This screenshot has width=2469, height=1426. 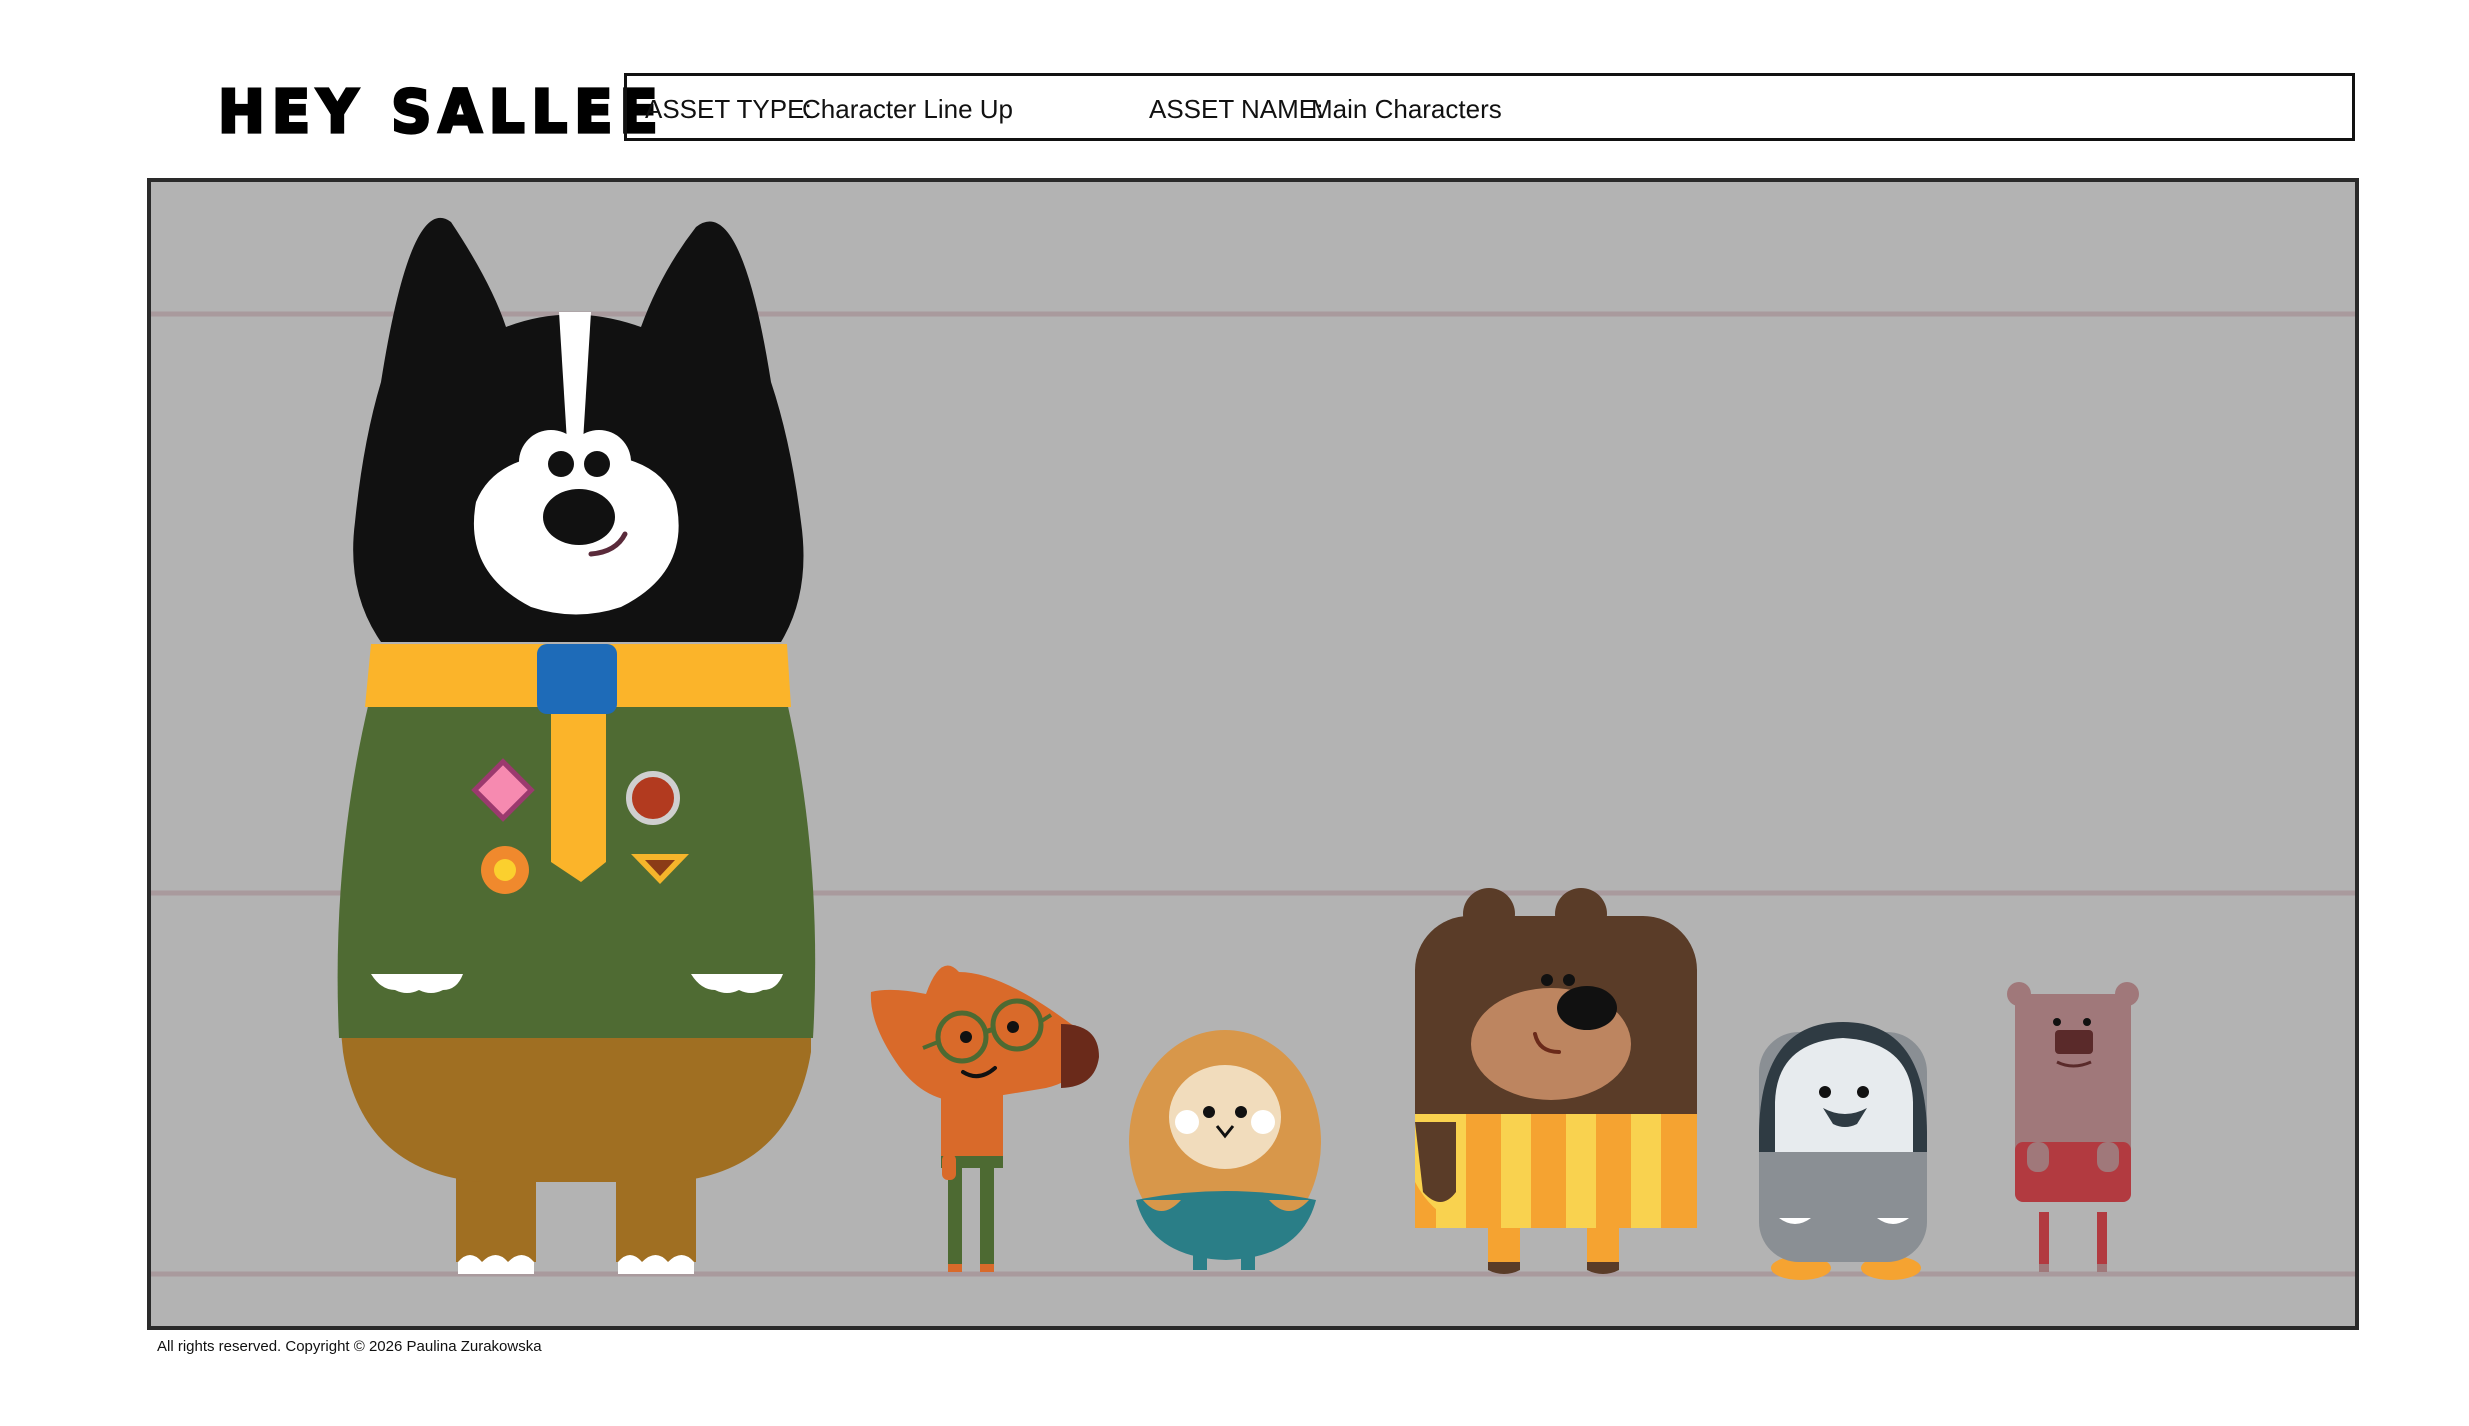 What do you see at coordinates (1236, 109) in the screenshot?
I see `asset-name-label: ASSET NAME:` at bounding box center [1236, 109].